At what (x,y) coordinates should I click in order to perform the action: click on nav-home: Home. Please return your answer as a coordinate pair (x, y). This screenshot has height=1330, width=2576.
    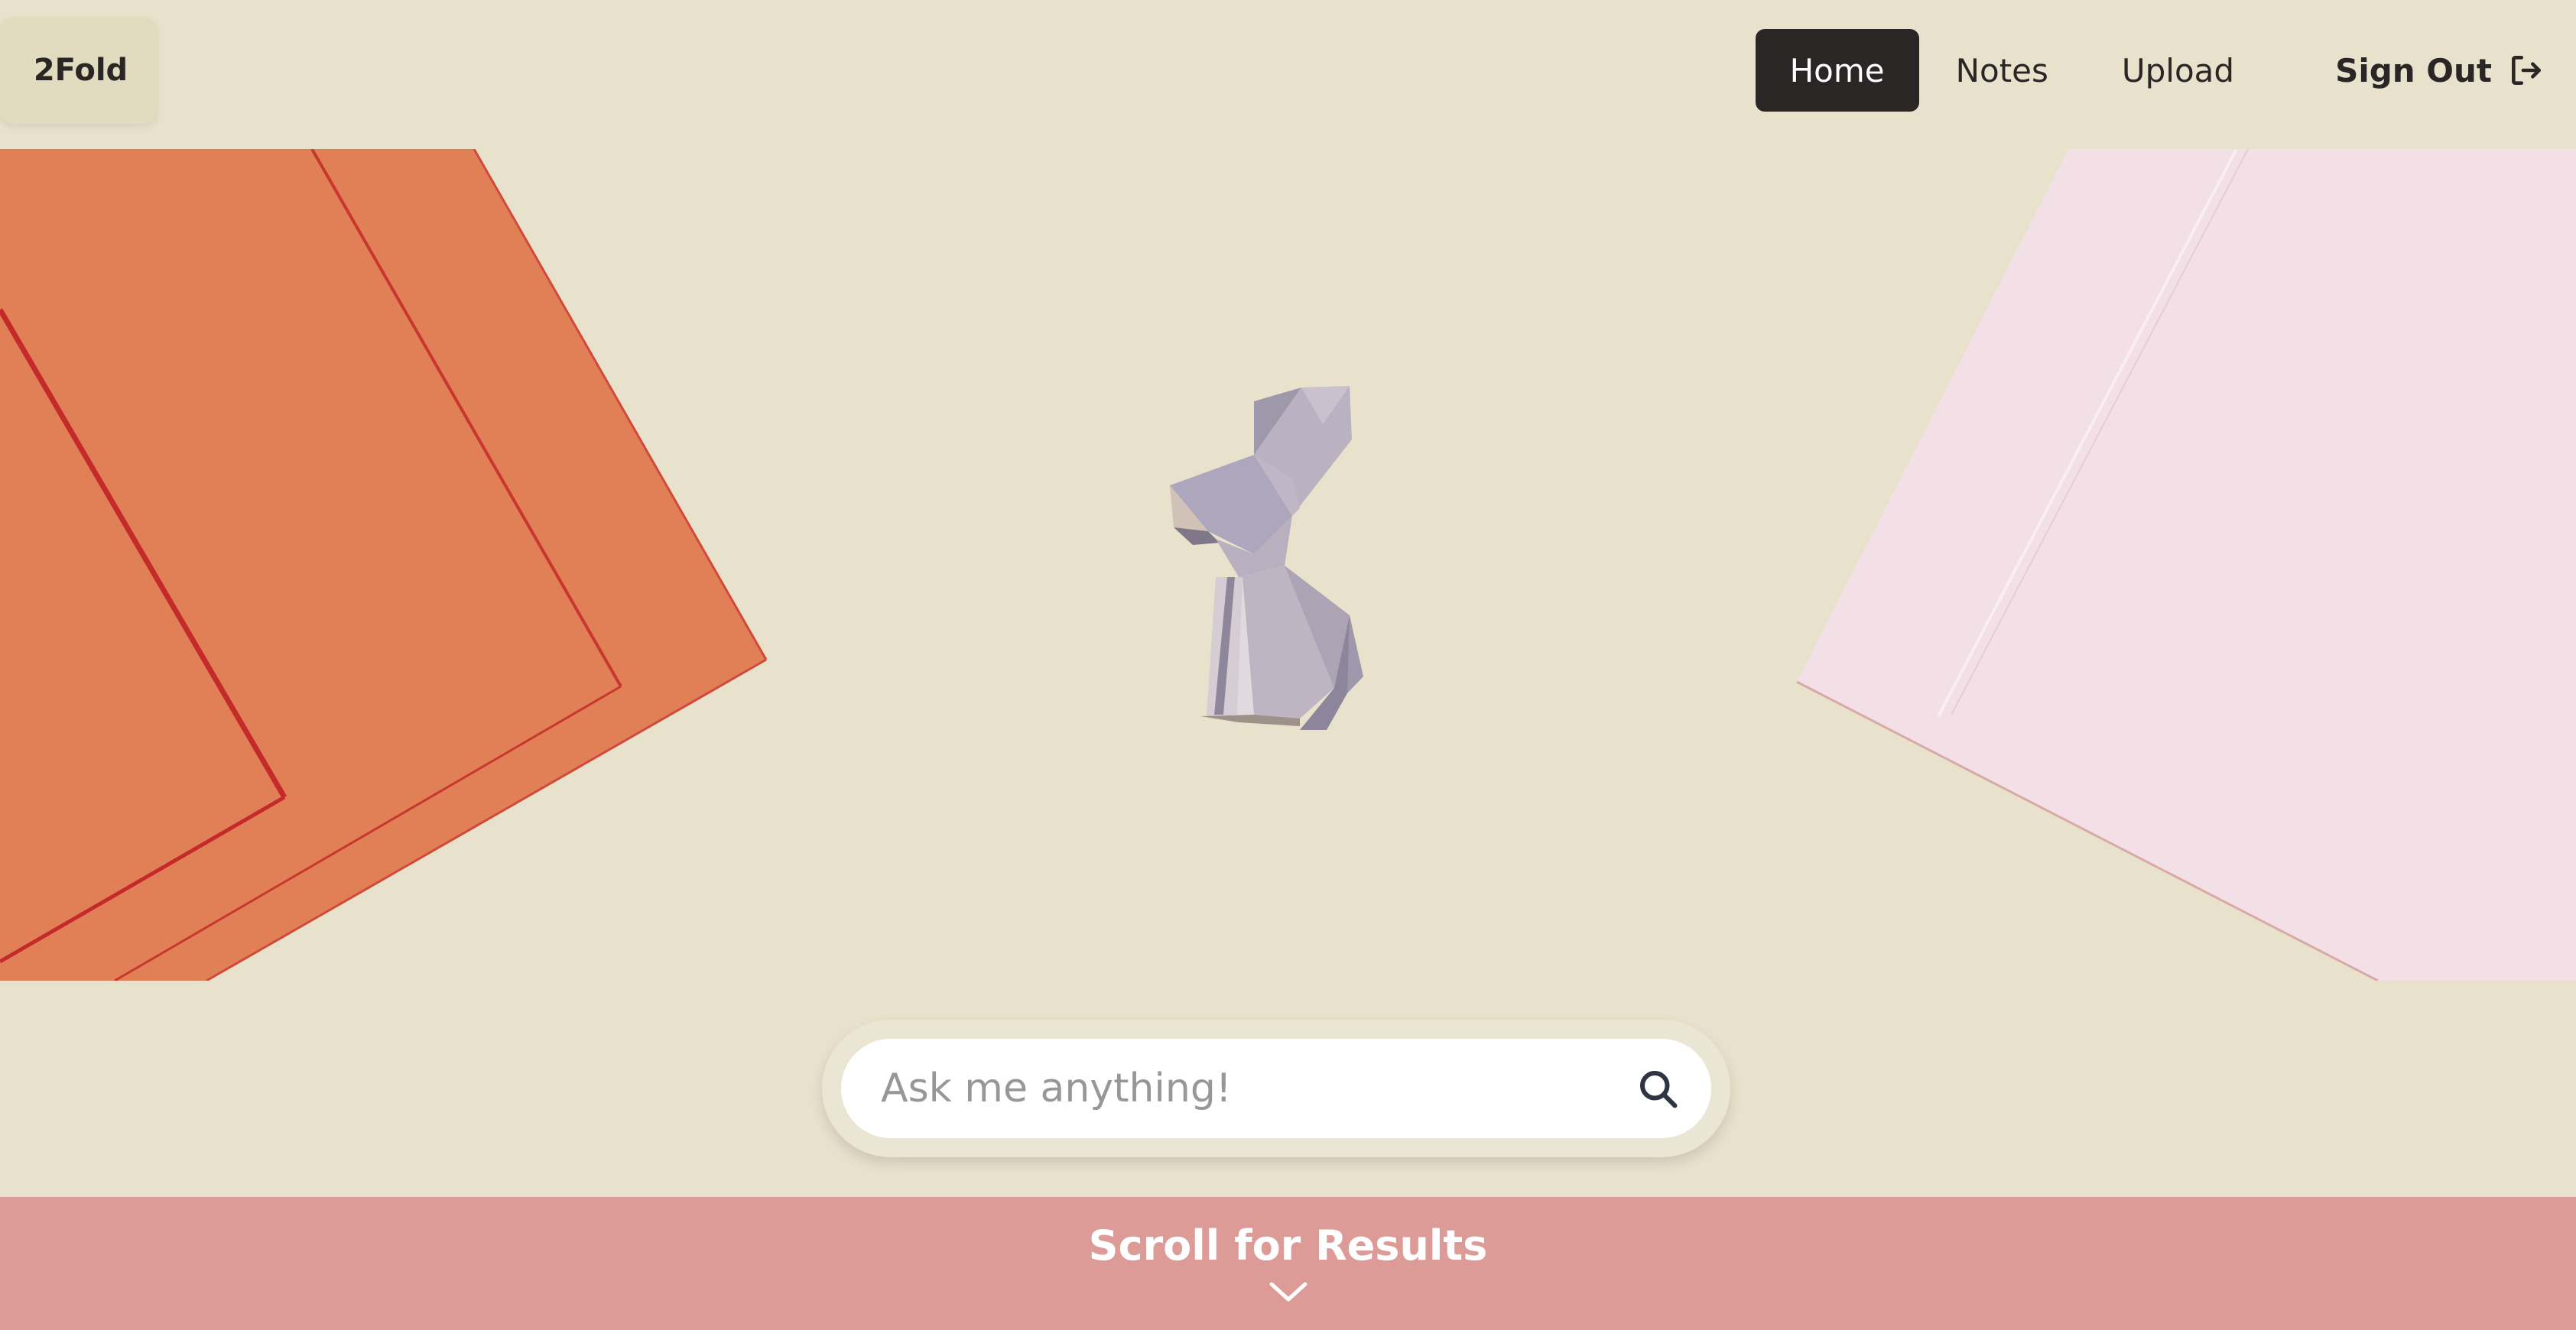
    Looking at the image, I should click on (1837, 70).